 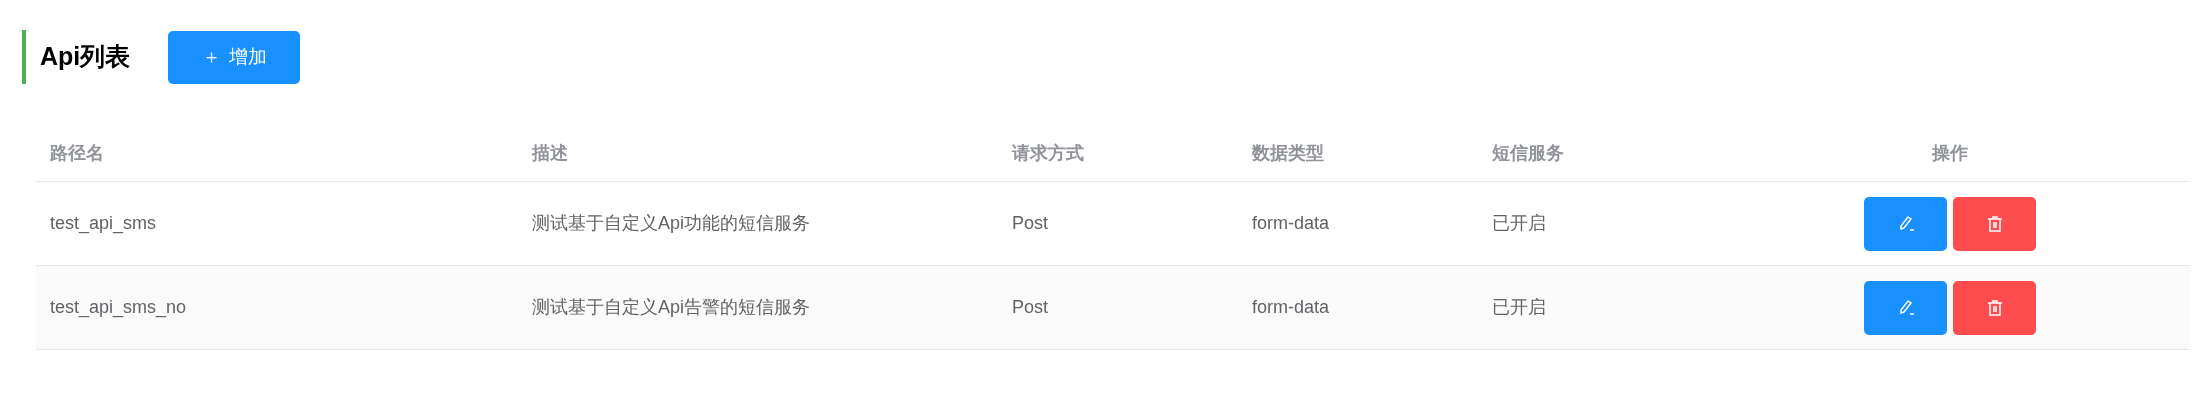 What do you see at coordinates (671, 223) in the screenshot?
I see `table-cell: 测试基于自定义Api功能的短信服务` at bounding box center [671, 223].